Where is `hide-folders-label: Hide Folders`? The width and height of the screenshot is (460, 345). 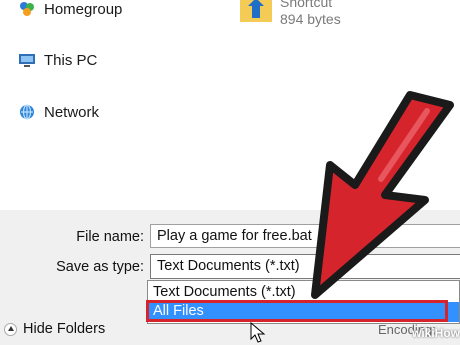 hide-folders-label: Hide Folders is located at coordinates (64, 329).